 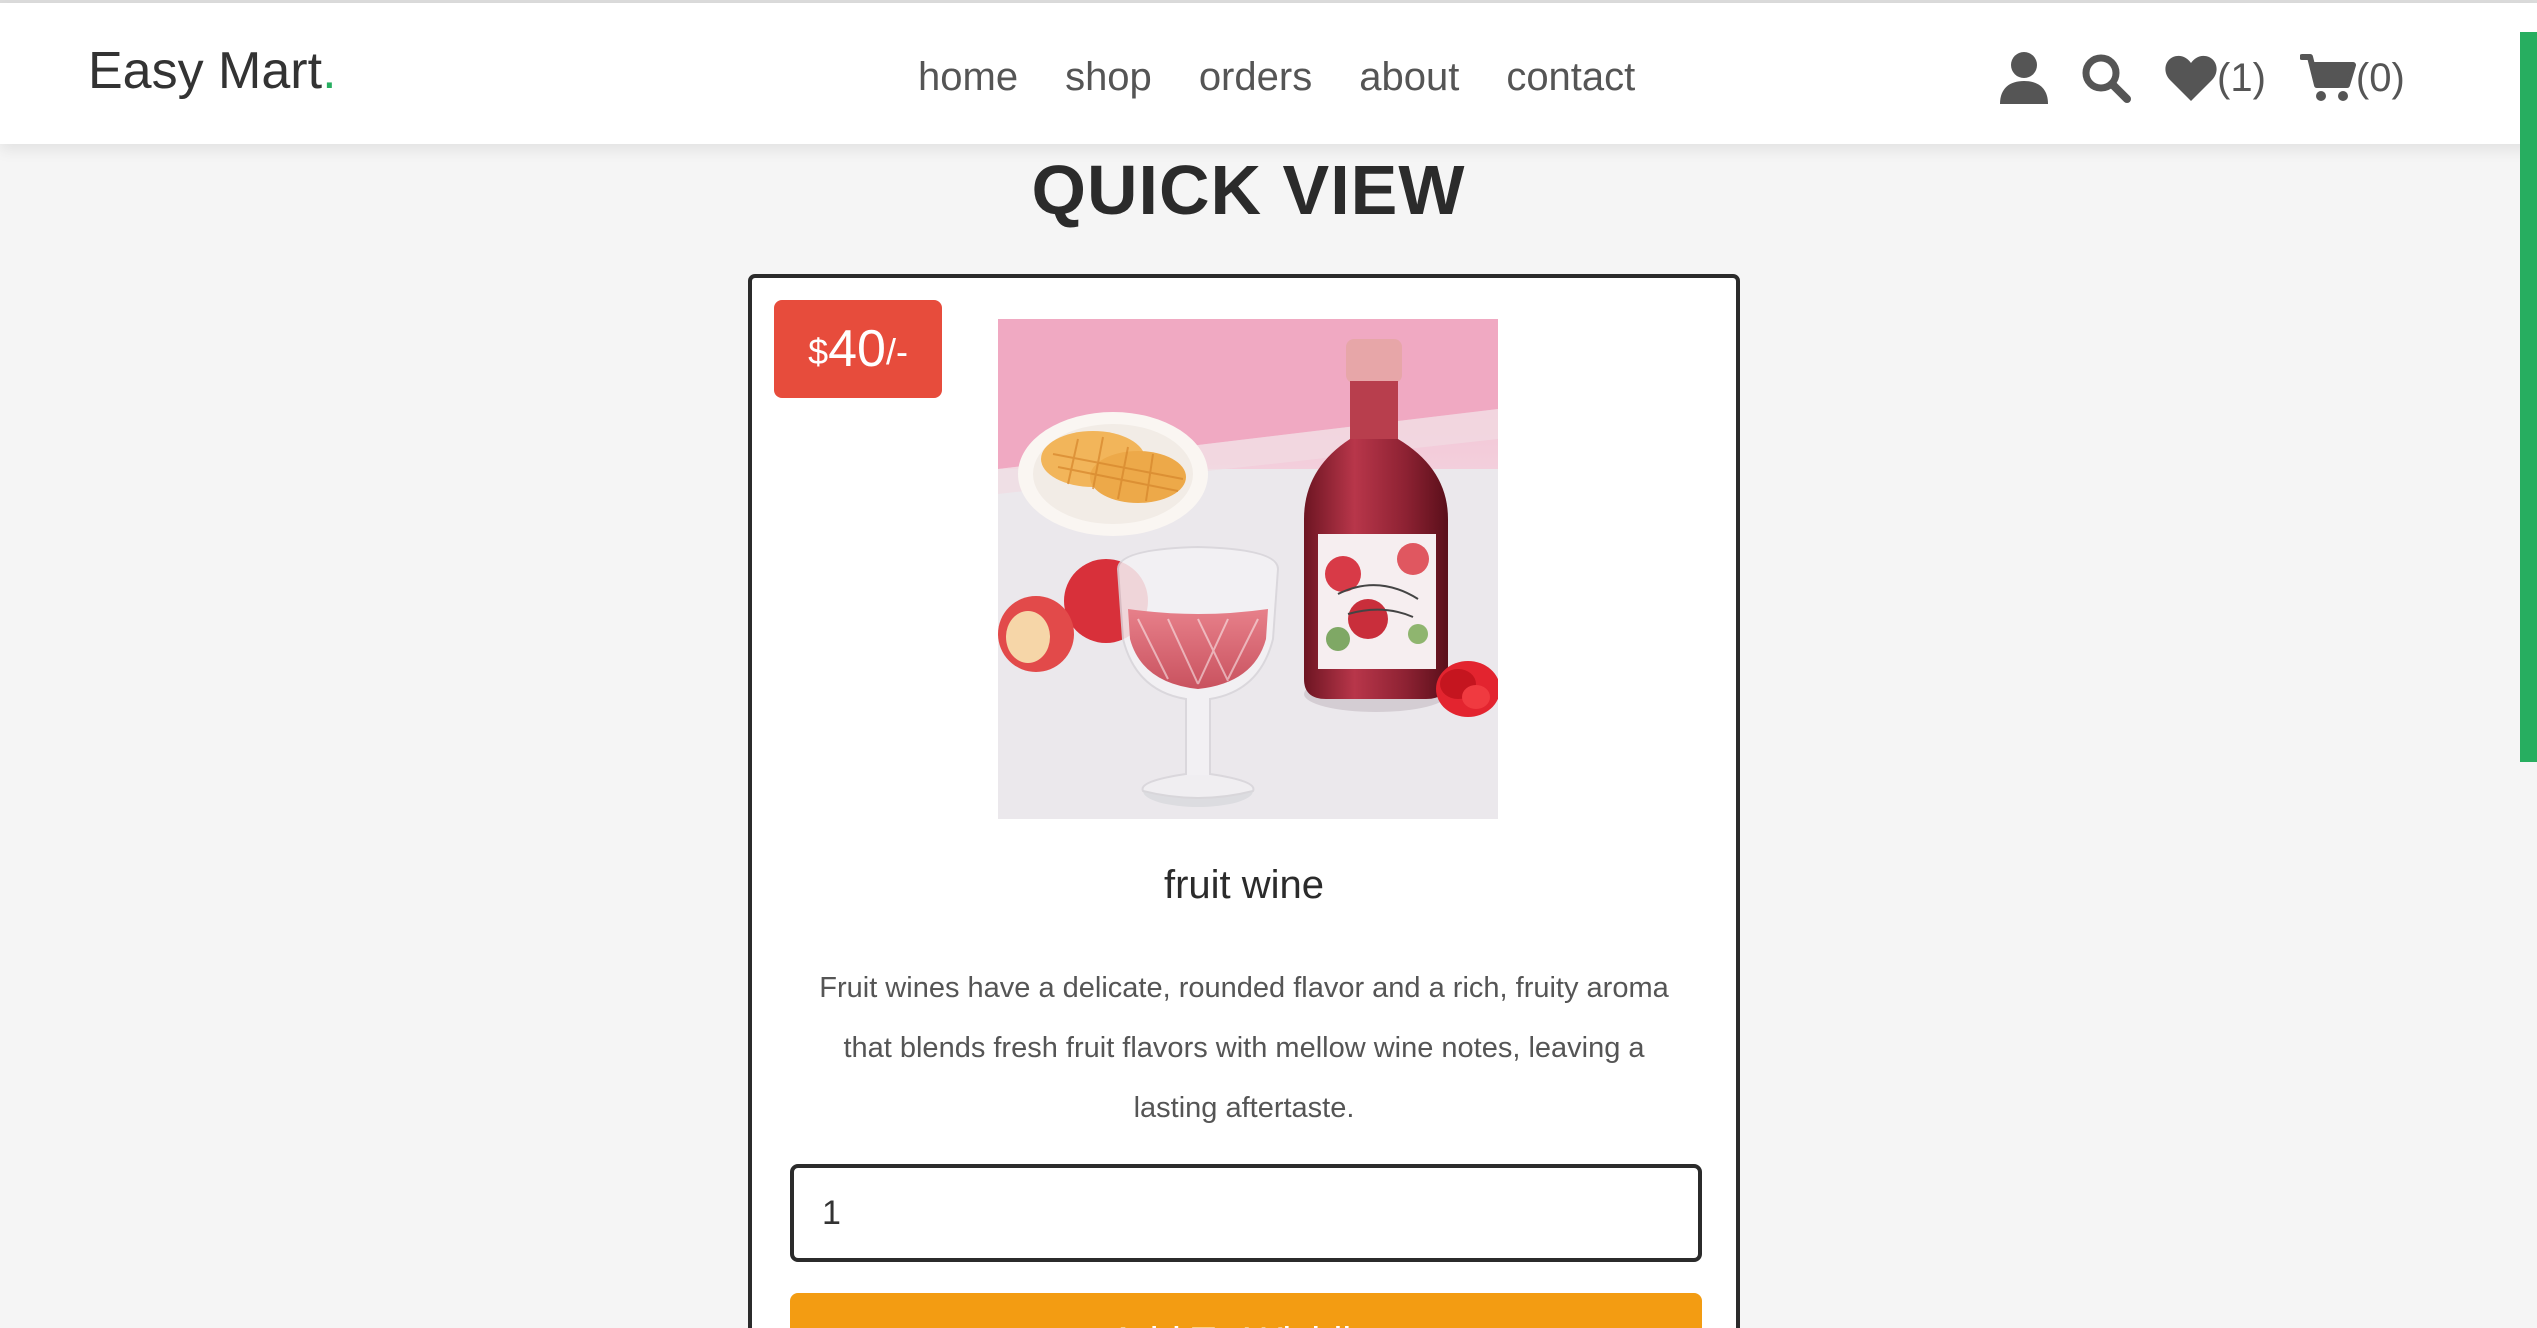 What do you see at coordinates (205, 71) in the screenshot?
I see `logo-text: Easy Mart` at bounding box center [205, 71].